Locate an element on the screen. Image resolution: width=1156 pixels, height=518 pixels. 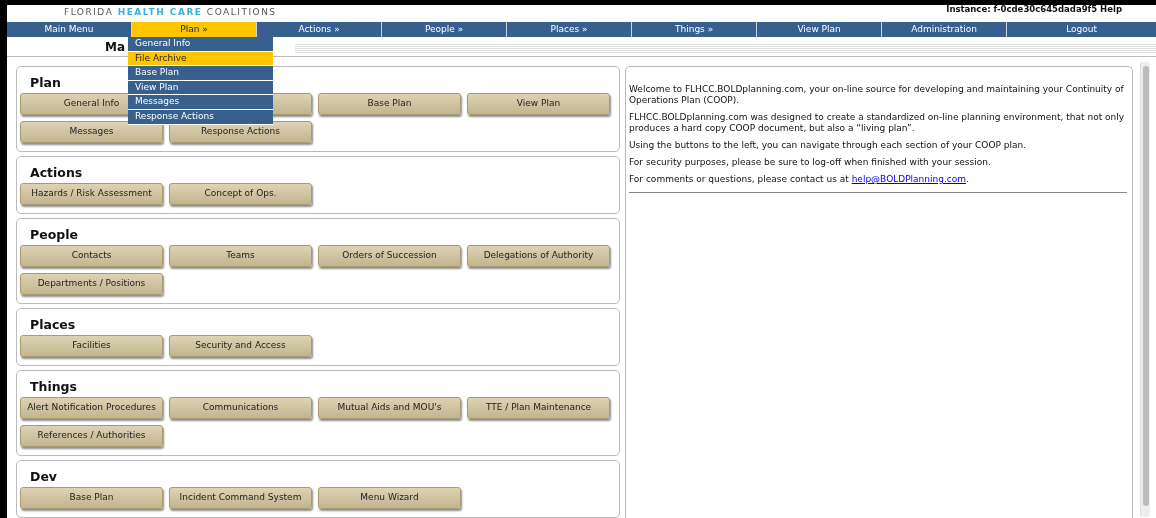
nav-item: Plan » is located at coordinates (195, 29).